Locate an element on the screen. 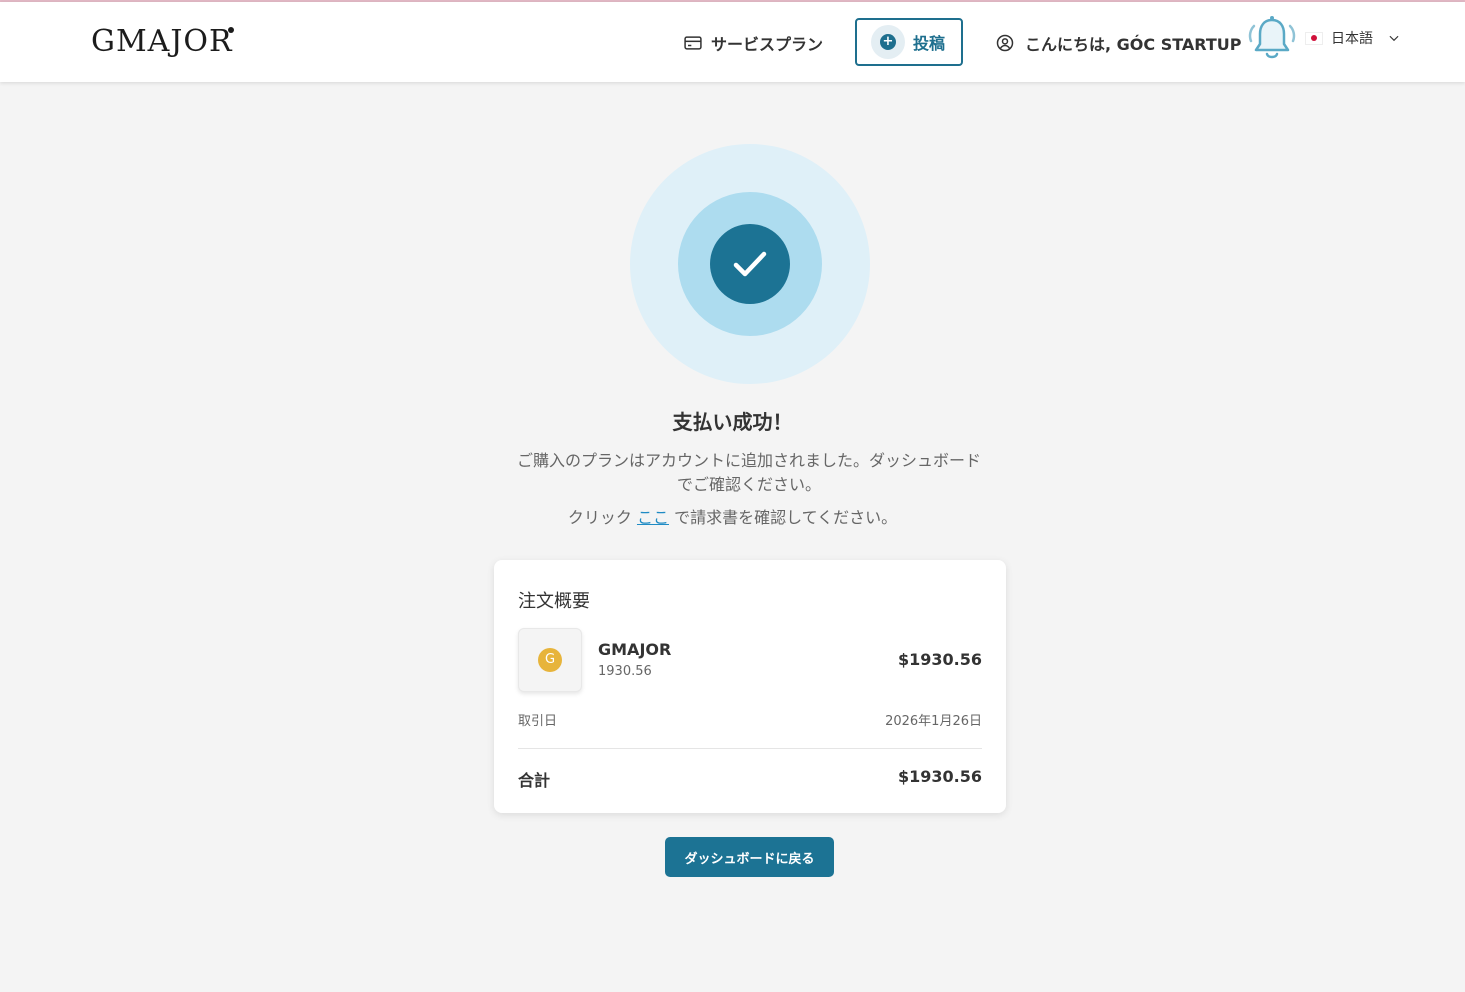  transaction-date-label: 取引日 is located at coordinates (538, 721).